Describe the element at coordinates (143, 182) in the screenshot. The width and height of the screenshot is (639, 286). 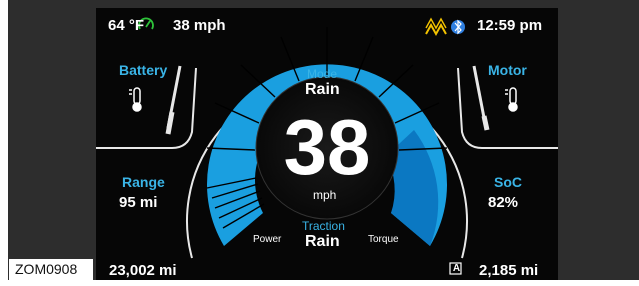
I see `range-label: Range` at that location.